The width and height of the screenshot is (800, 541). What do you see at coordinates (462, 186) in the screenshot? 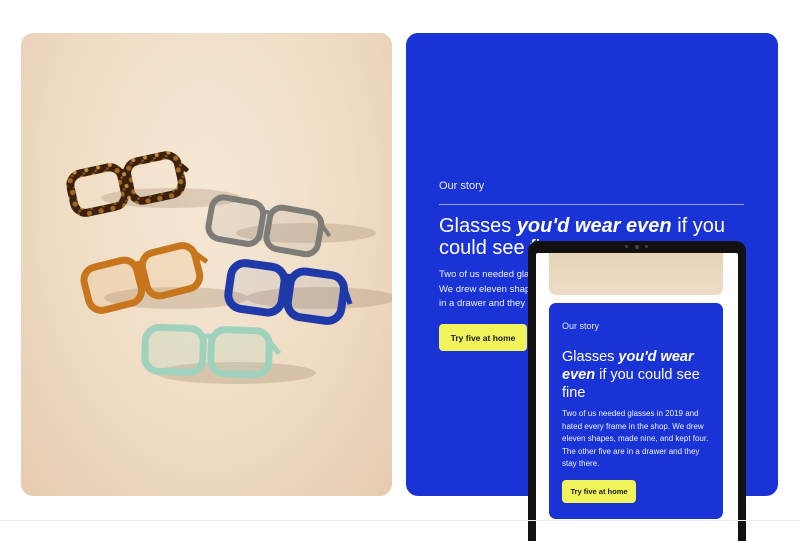
I see `story-eyebrow: Our story` at bounding box center [462, 186].